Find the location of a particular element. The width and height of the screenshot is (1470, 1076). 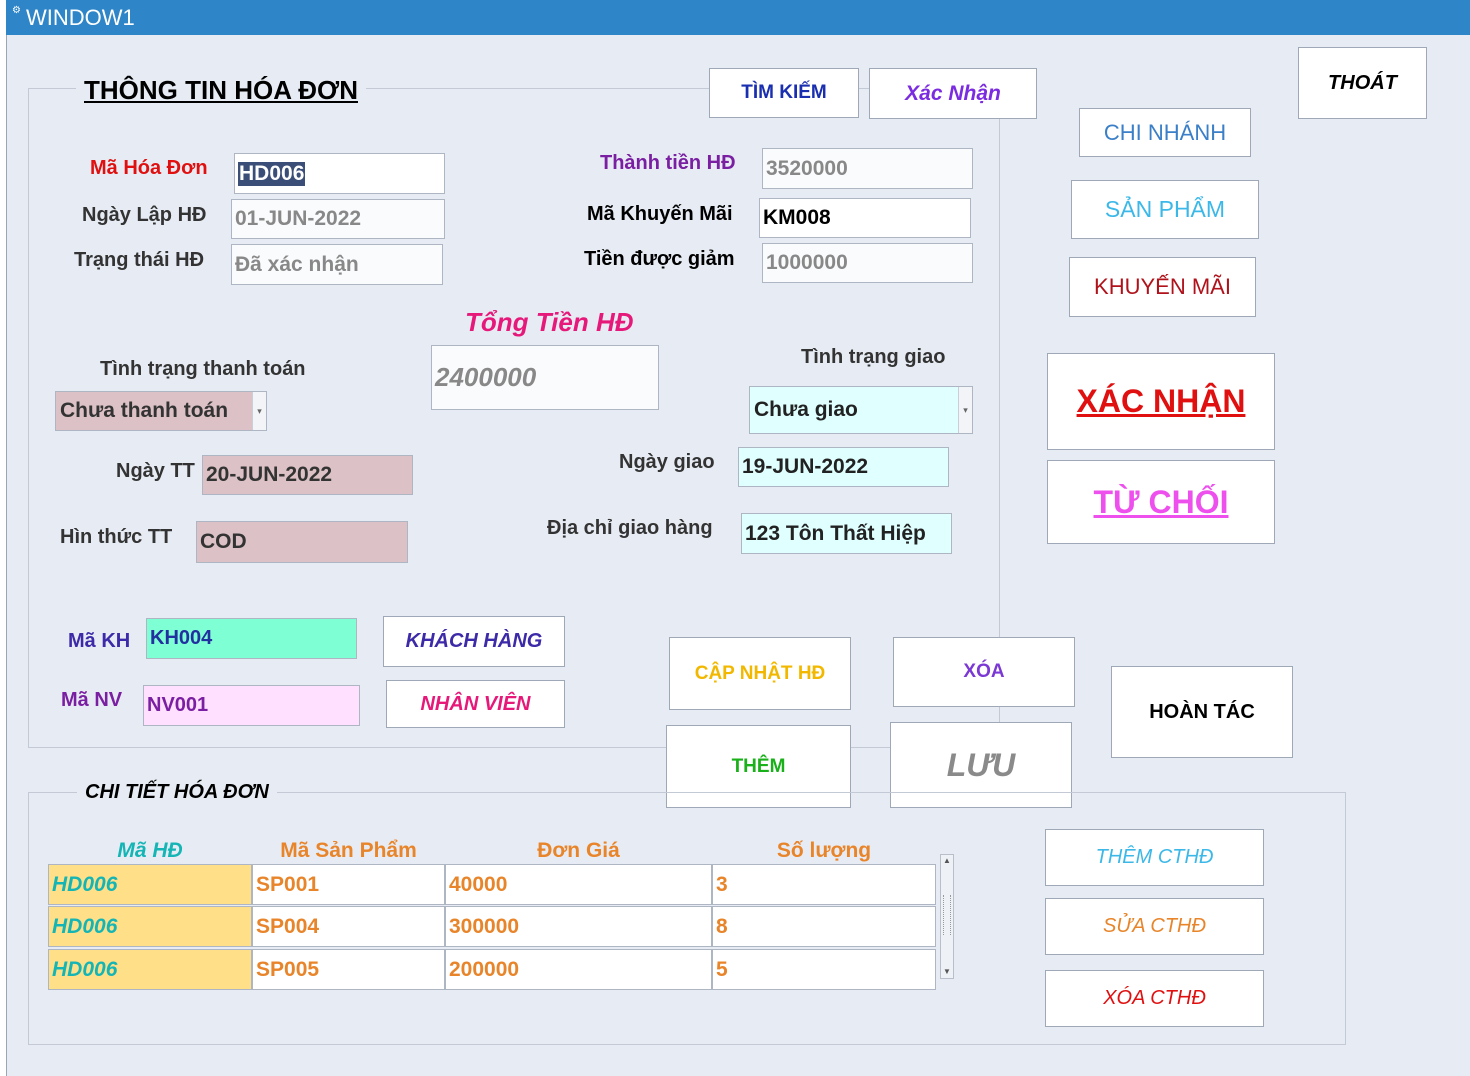

tinh-trang-tt-value: Chưa thanh toán is located at coordinates (144, 410).